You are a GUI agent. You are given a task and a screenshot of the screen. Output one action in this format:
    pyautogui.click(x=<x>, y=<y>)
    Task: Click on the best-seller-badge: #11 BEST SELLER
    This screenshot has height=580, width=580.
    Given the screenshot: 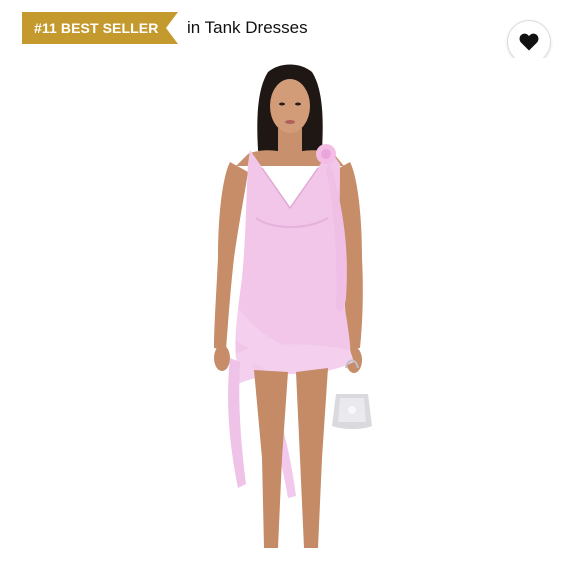 What is the action you would take?
    pyautogui.click(x=100, y=28)
    